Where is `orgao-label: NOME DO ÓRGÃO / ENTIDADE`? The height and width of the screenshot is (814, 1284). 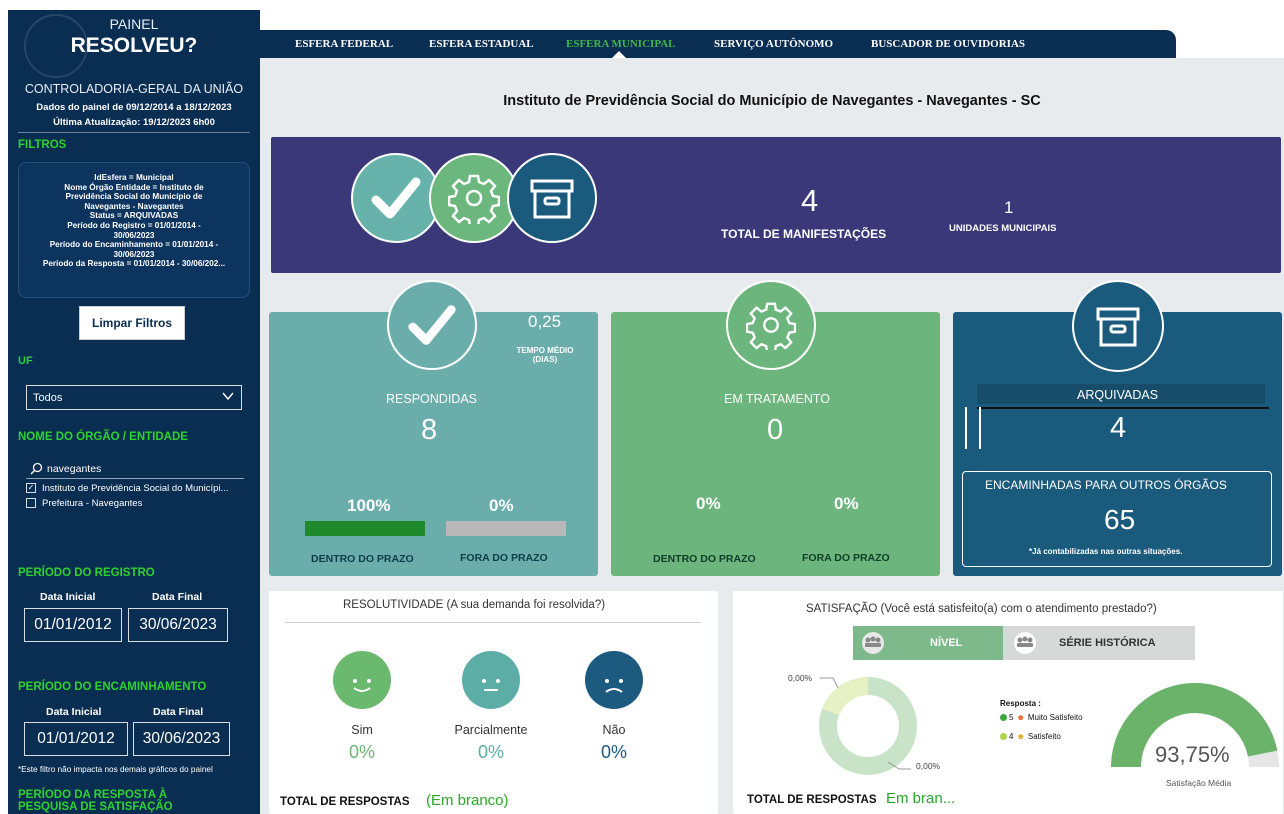 orgao-label: NOME DO ÓRGÃO / ENTIDADE is located at coordinates (103, 437).